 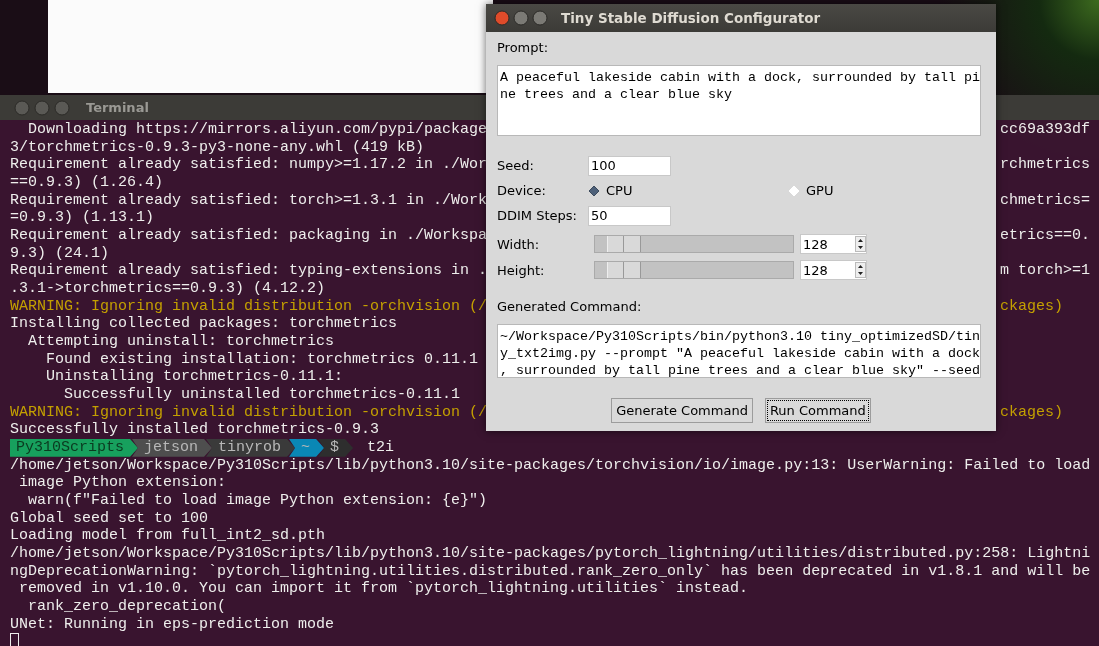 I want to click on command-field: ~/Workspace/Py310Scripts/bin/python3.10 tiny_optimizedSD/tiny_txt2img.py --prompt "A peaceful lakeside cabin with a dock, surrounded by tall pine trees and a clear blue sky" --seed, so click(x=739, y=351).